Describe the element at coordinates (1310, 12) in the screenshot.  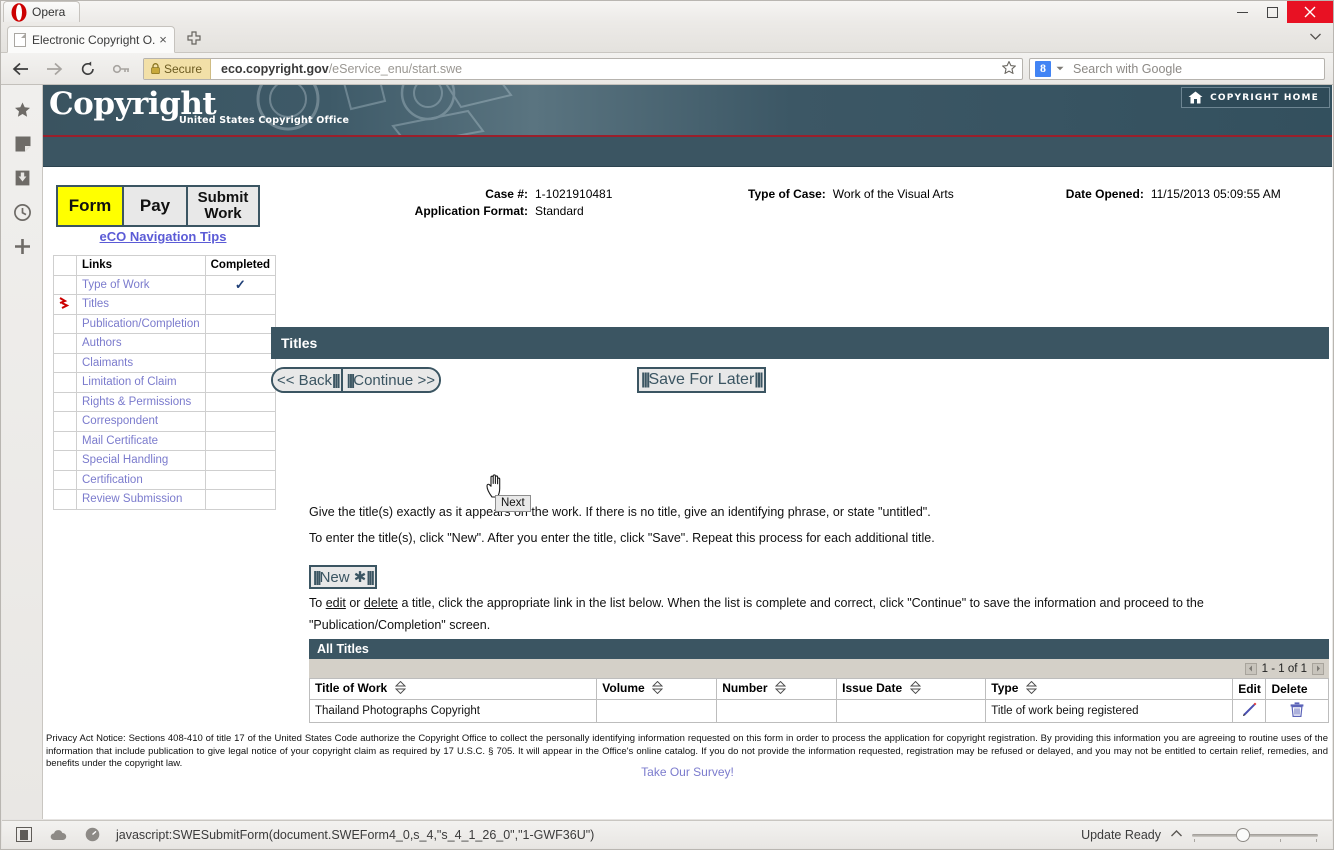
I see `close-window-button` at that location.